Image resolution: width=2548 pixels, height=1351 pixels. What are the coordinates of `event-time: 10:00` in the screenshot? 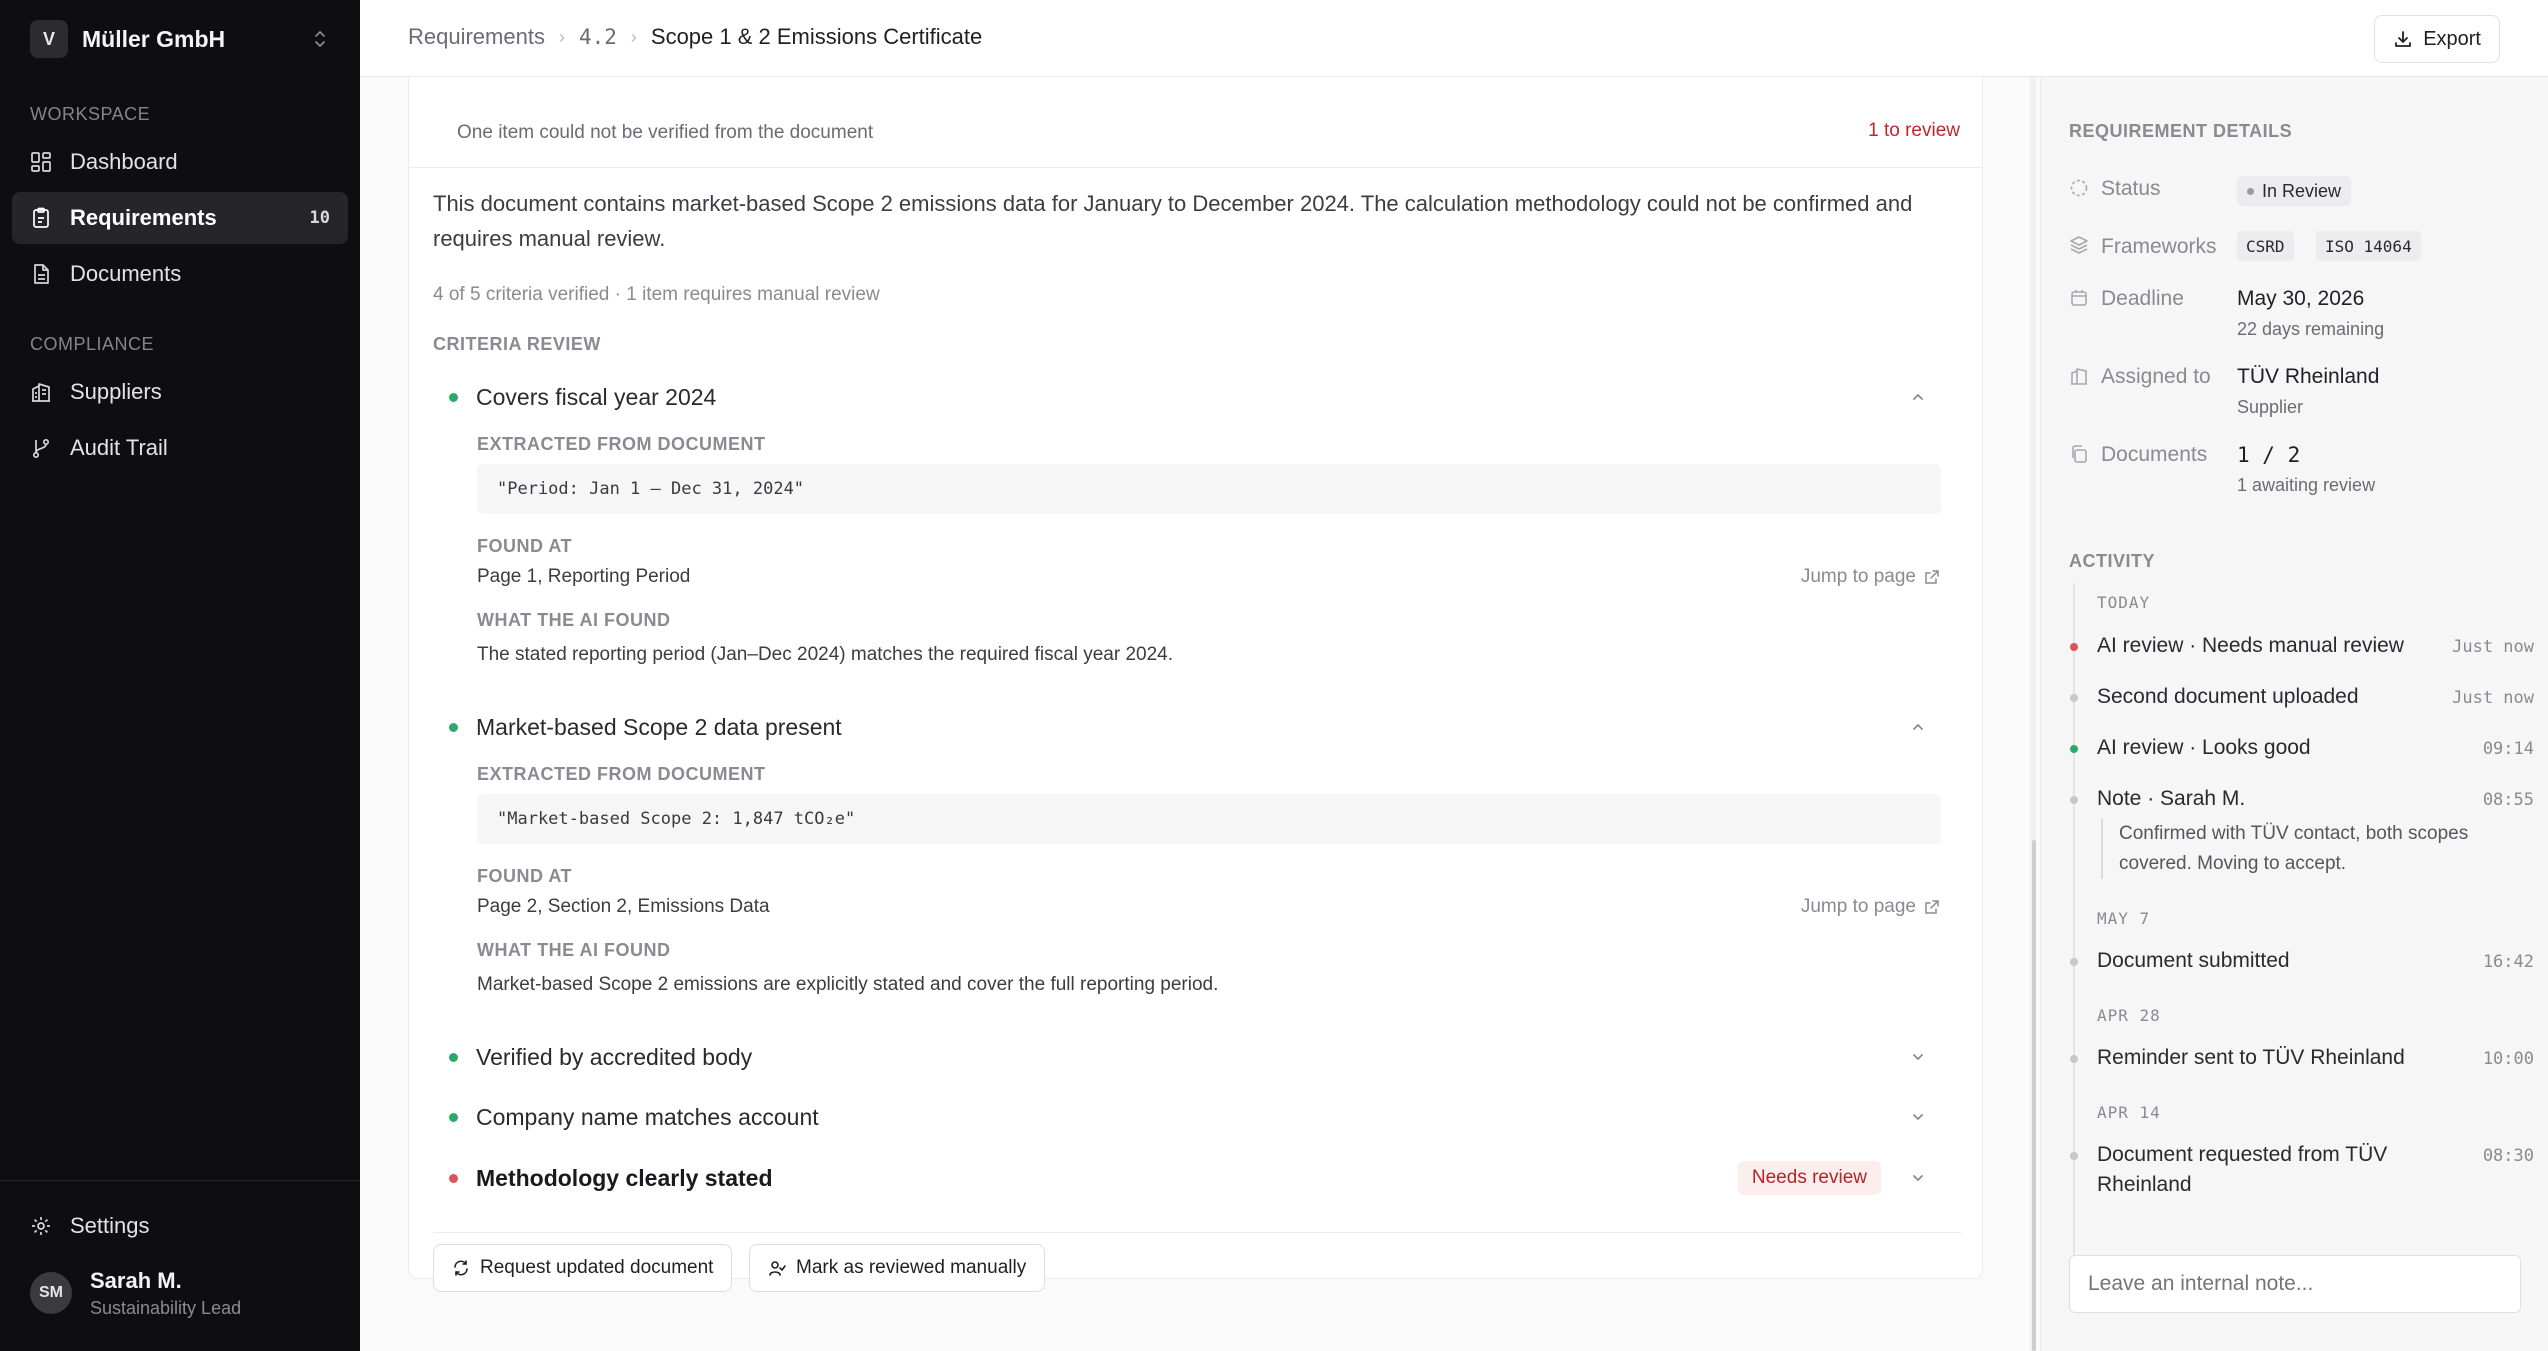 It's located at (2508, 1059).